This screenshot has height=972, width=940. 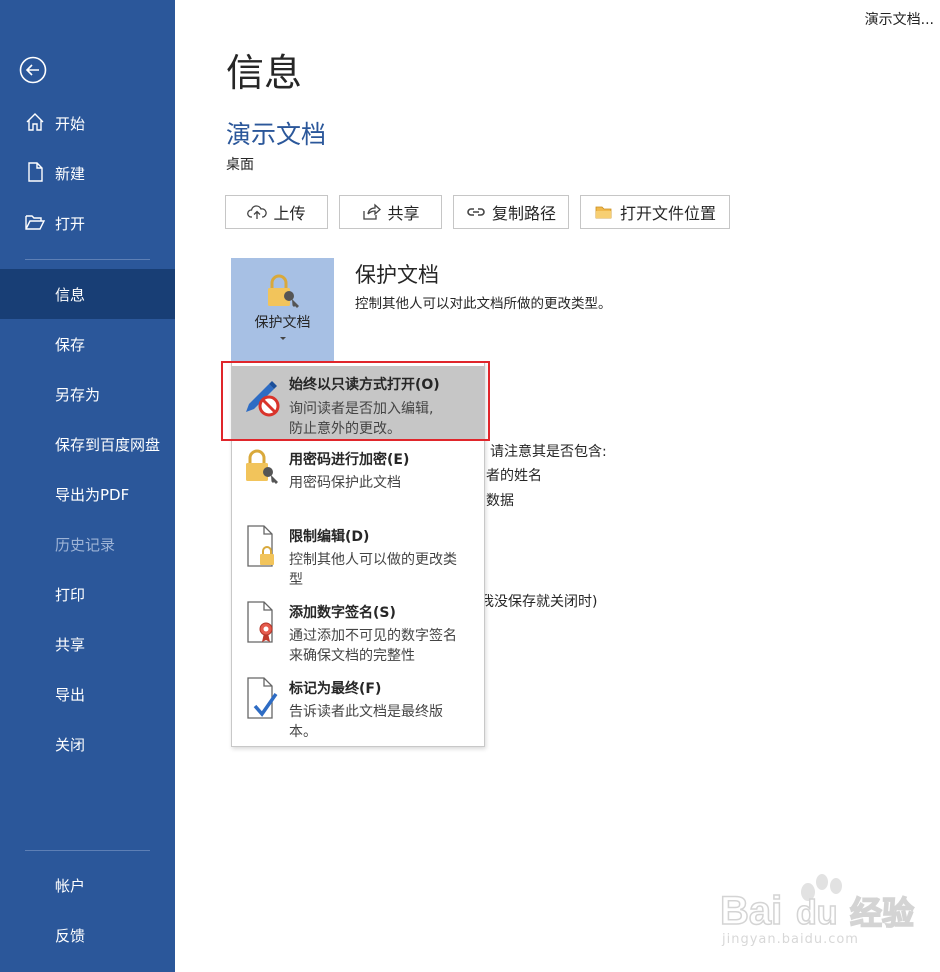 I want to click on nav-save-to-baidu: 保存到百度网盘, so click(x=87, y=444).